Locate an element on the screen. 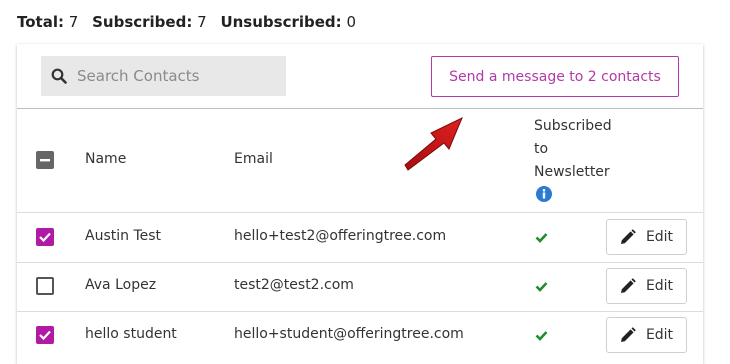 The height and width of the screenshot is (364, 730). total-label: Total: is located at coordinates (40, 22).